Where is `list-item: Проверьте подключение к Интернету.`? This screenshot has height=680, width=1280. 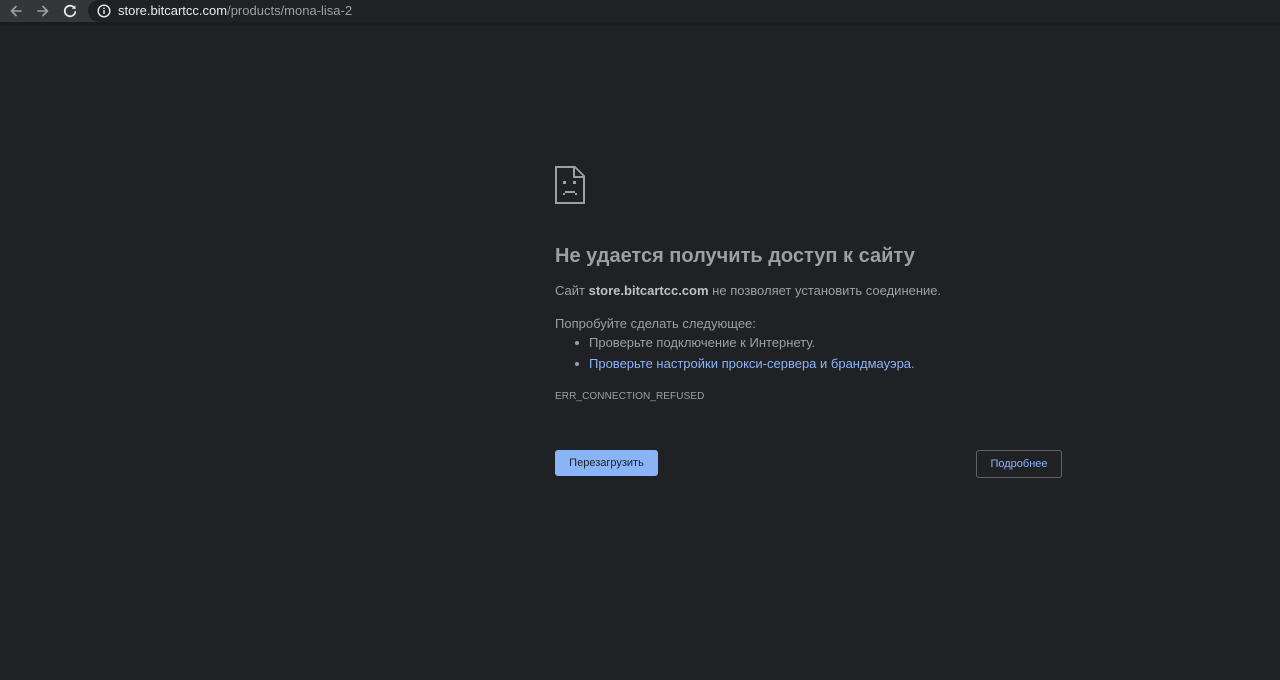 list-item: Проверьте подключение к Интернету. is located at coordinates (735, 345).